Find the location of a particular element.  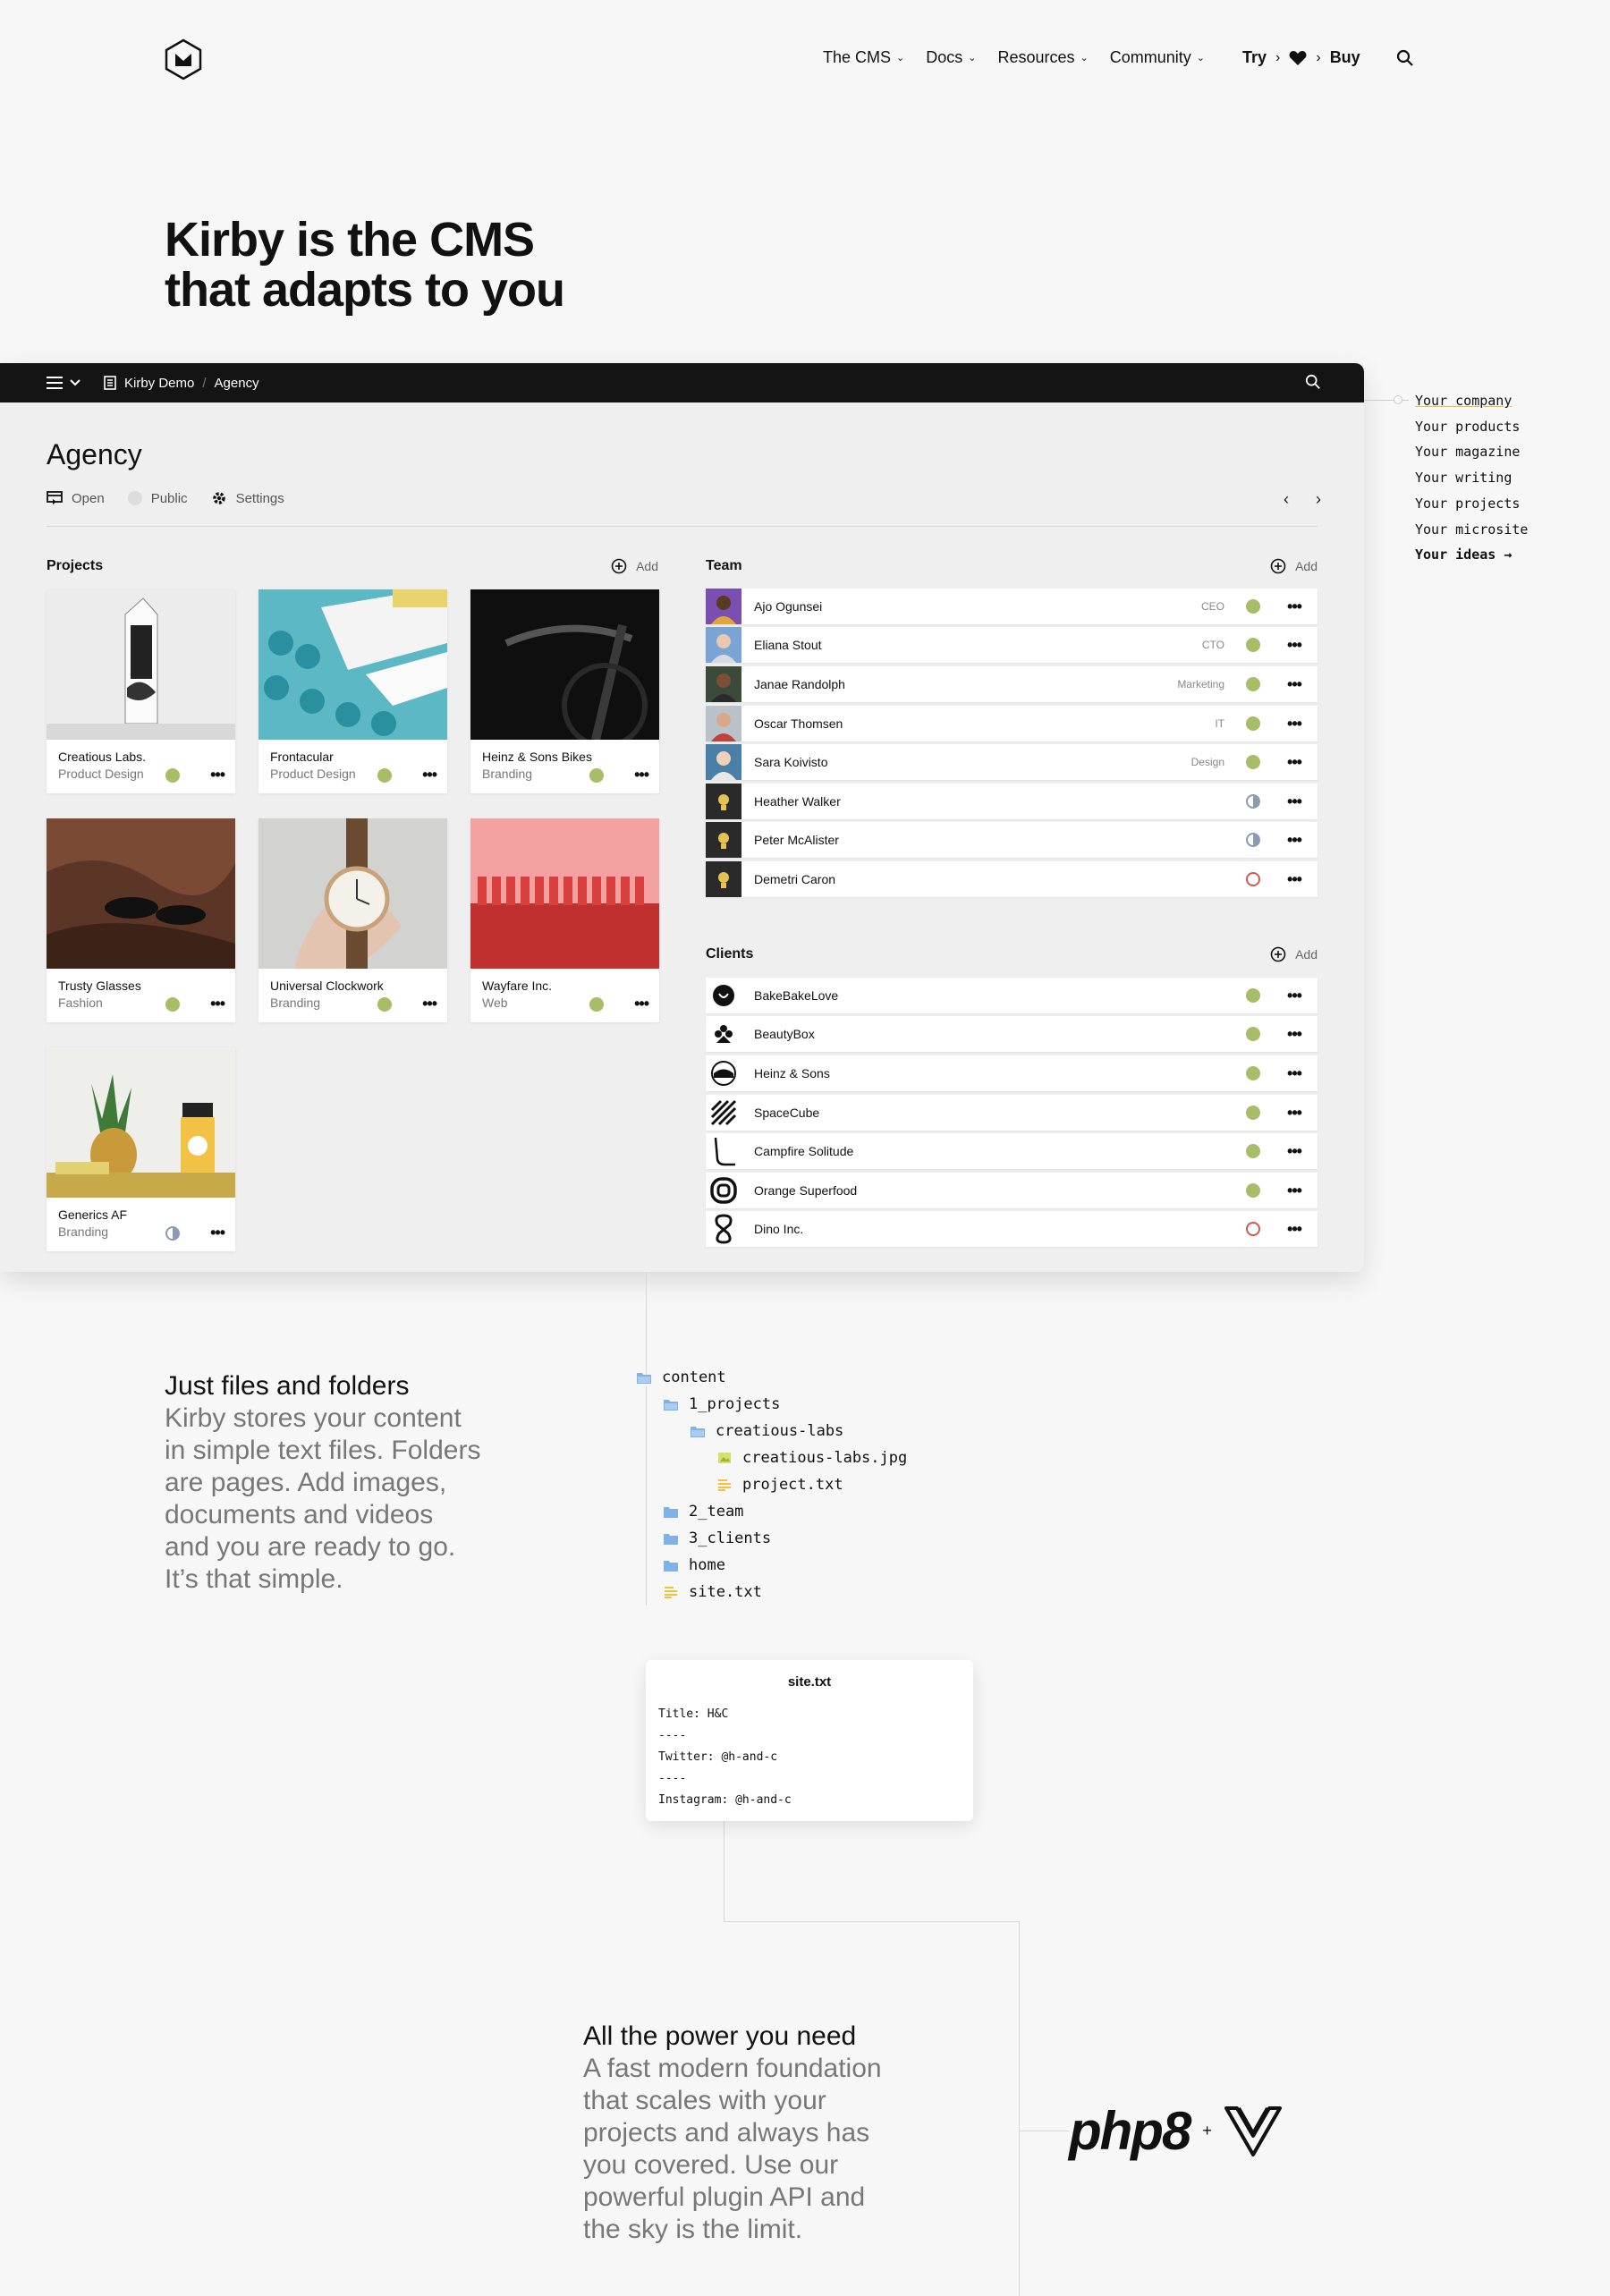

clients-add-button: Add is located at coordinates (1294, 954).